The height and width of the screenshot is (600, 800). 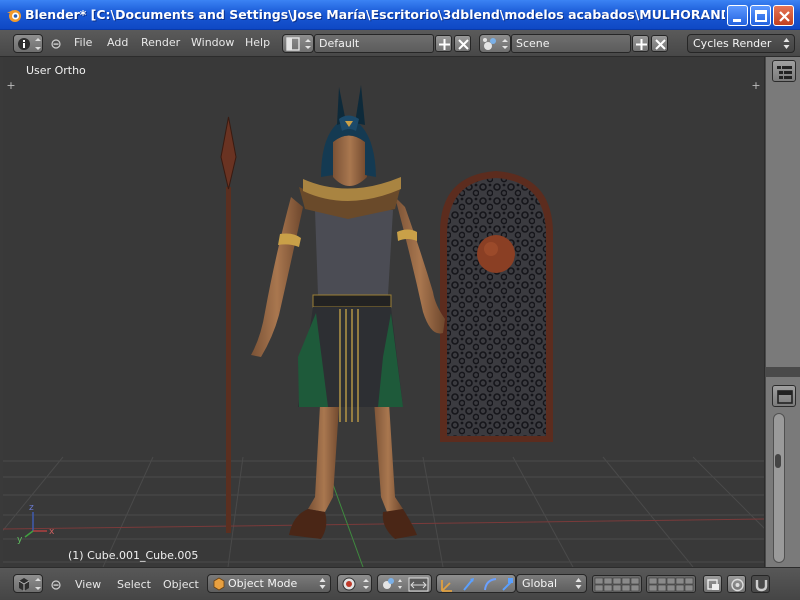 What do you see at coordinates (219, 584) in the screenshot?
I see `object-mode-icon` at bounding box center [219, 584].